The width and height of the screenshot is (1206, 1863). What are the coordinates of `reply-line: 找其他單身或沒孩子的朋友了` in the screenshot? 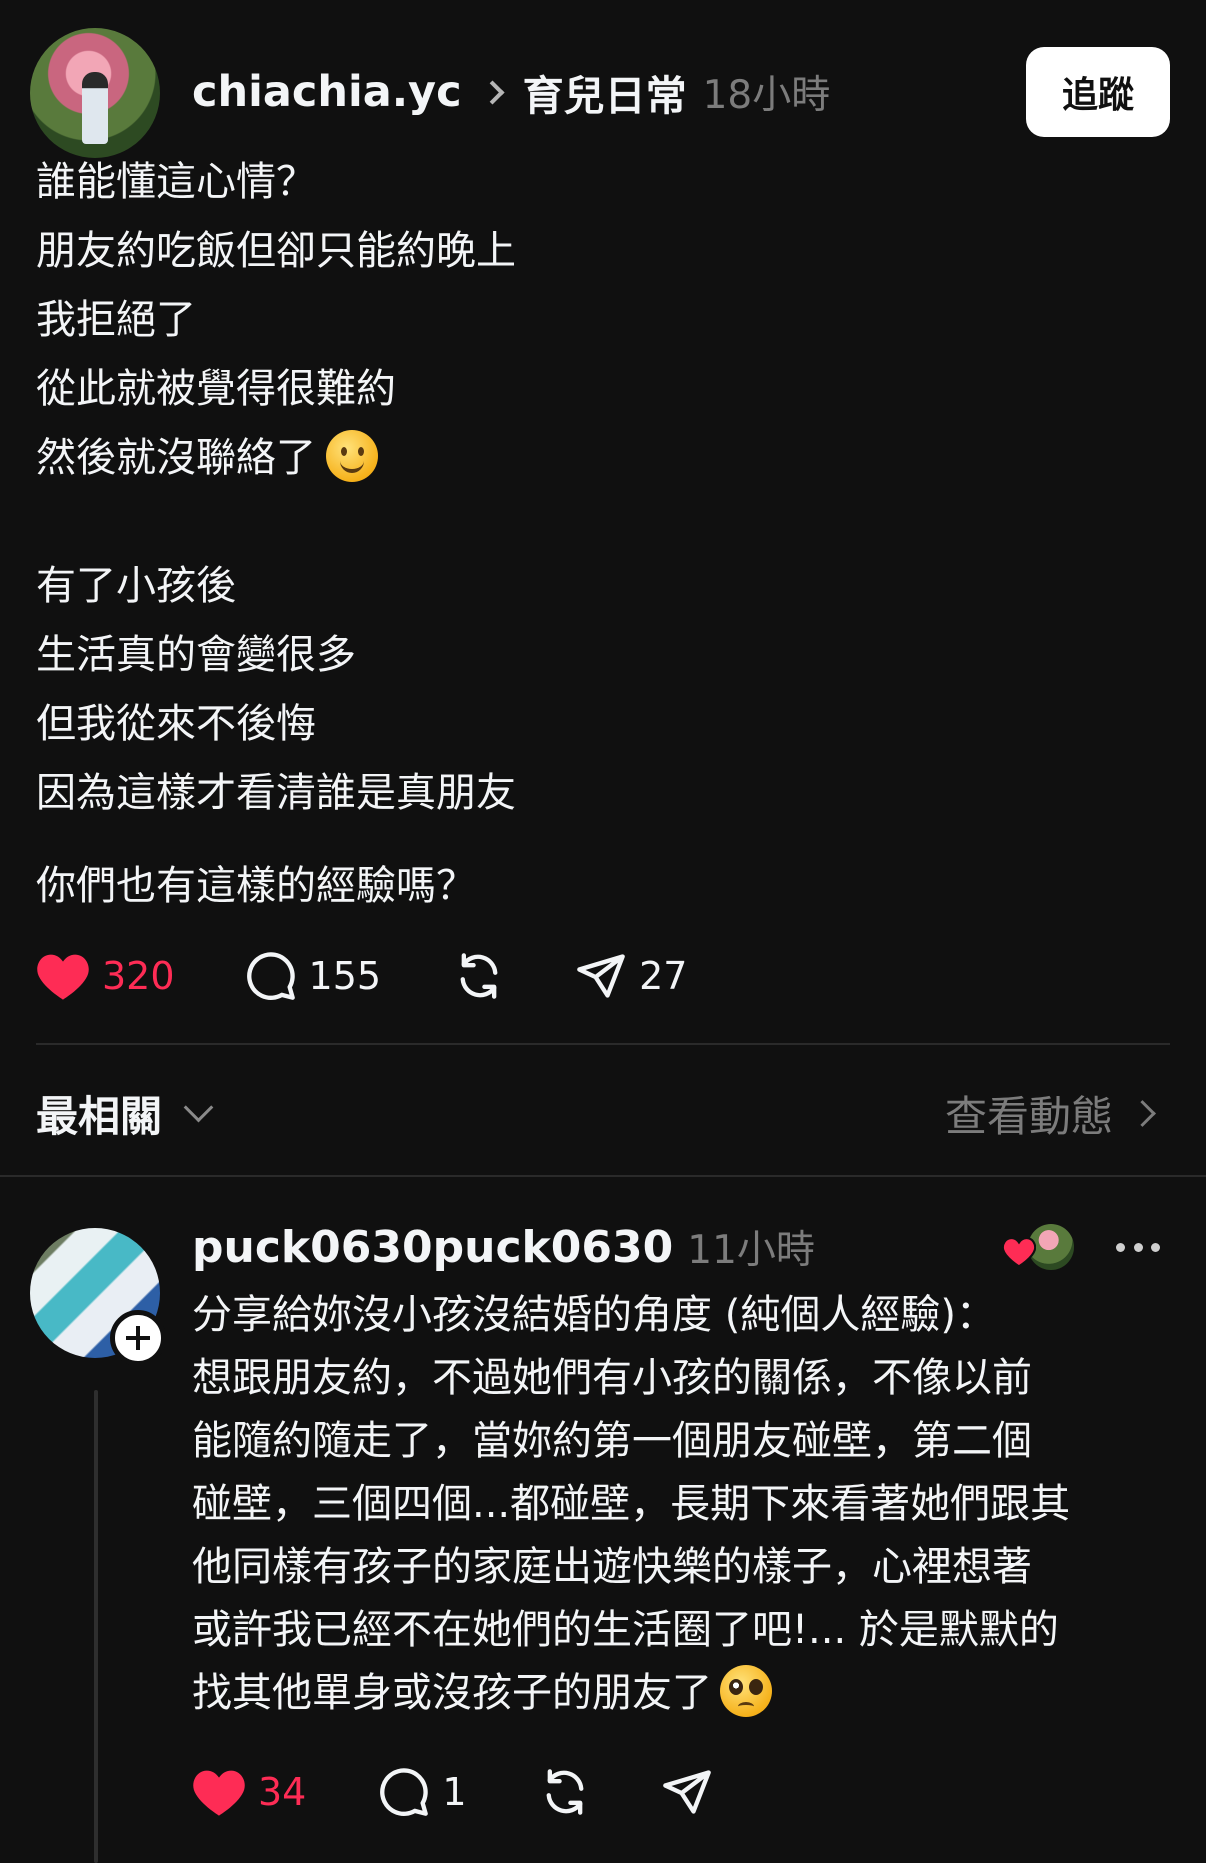 It's located at (452, 1693).